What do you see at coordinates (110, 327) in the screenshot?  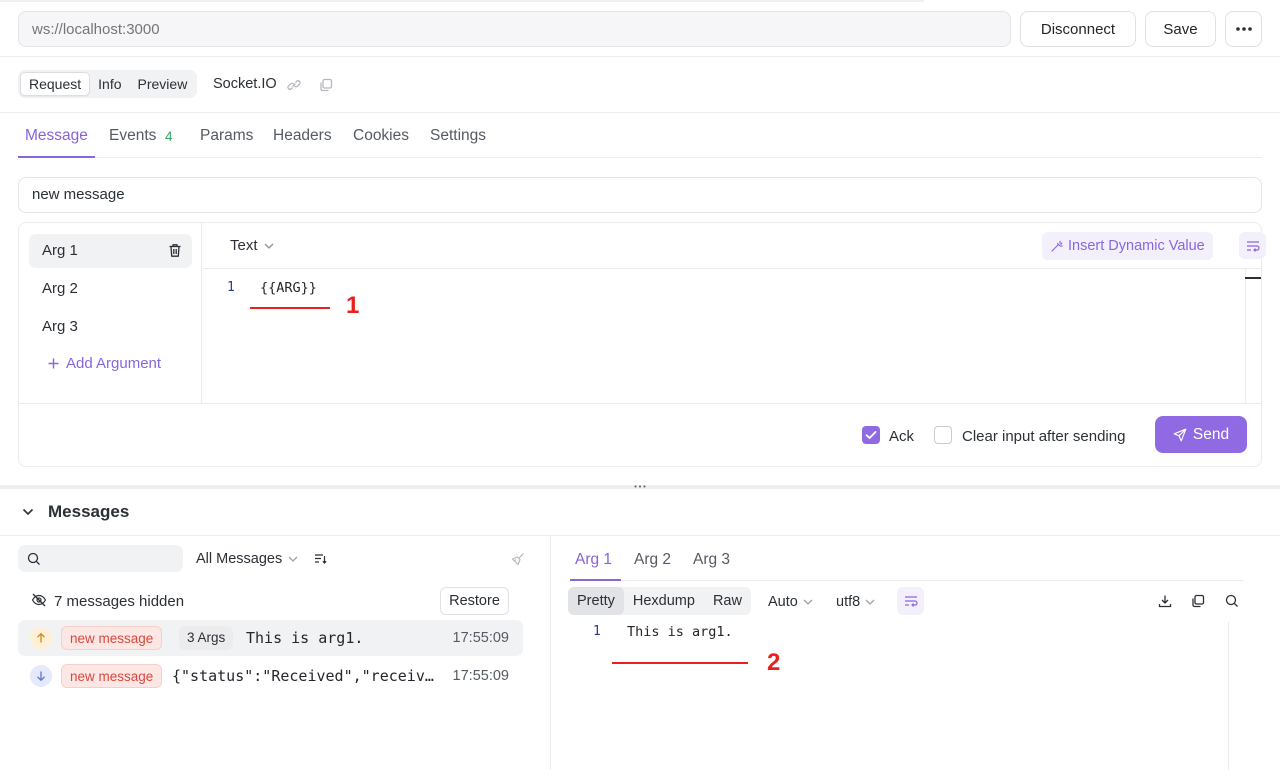 I see `argument-item: Arg 3` at bounding box center [110, 327].